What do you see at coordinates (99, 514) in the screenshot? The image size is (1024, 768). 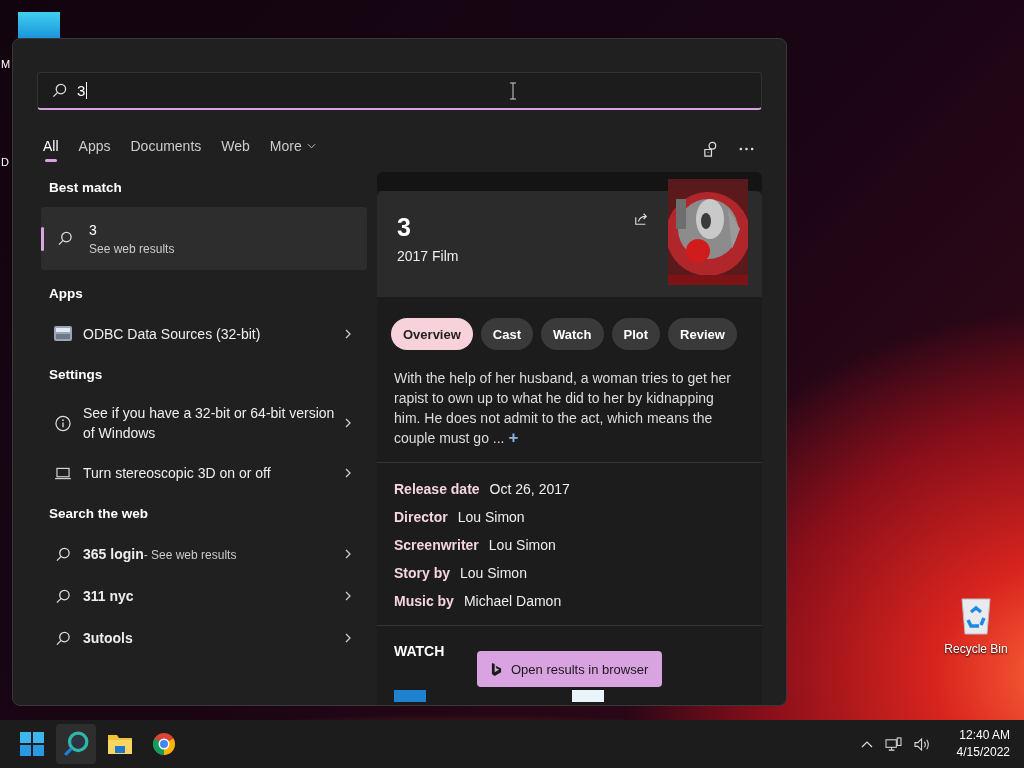 I see `section-heading: Search the web` at bounding box center [99, 514].